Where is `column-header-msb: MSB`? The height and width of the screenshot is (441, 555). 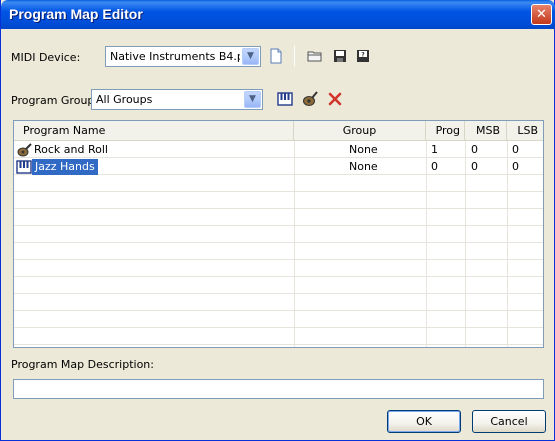
column-header-msb: MSB is located at coordinates (486, 131).